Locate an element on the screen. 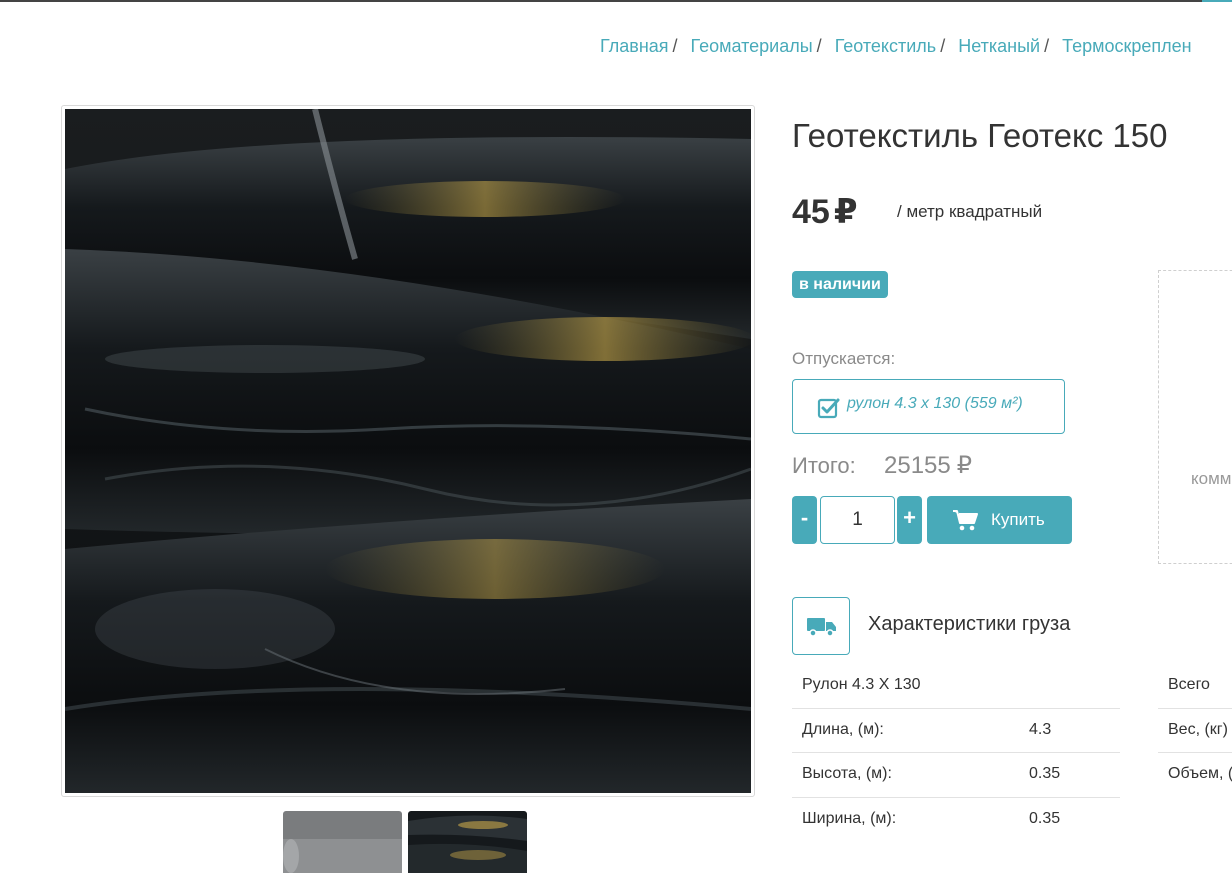 The image size is (1232, 873). total-label: Итого: is located at coordinates (824, 465).